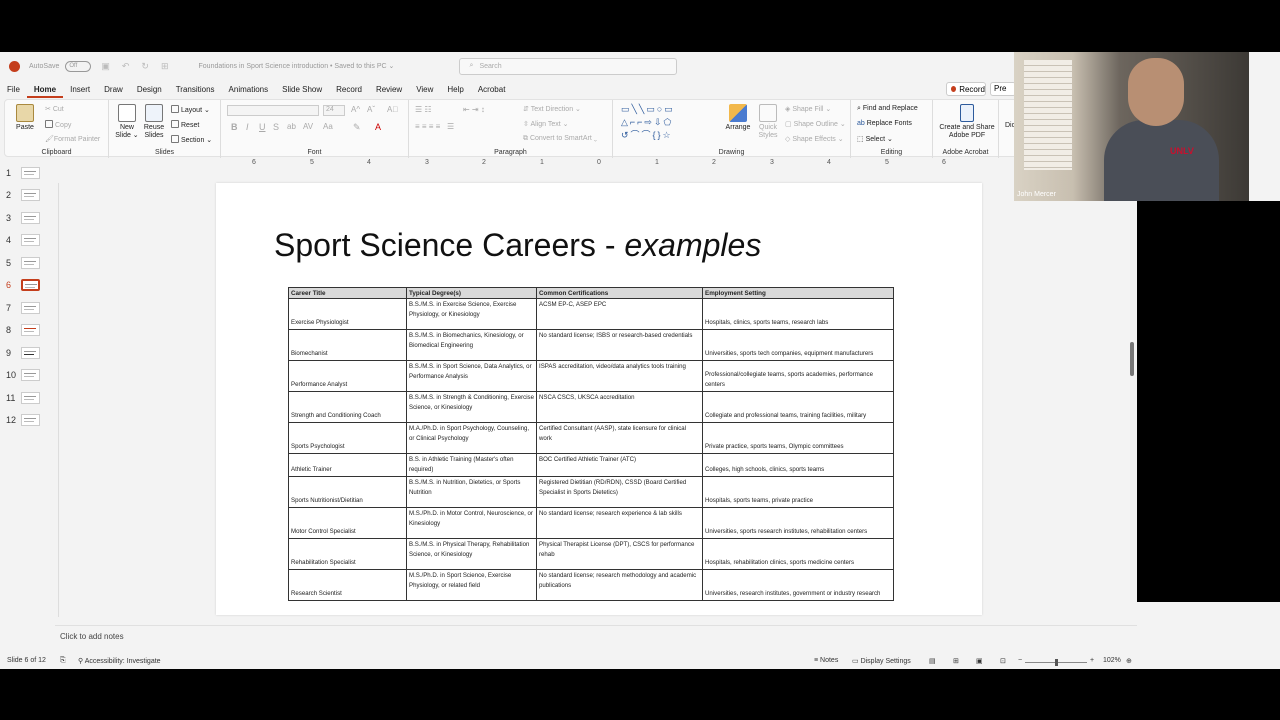  Describe the element at coordinates (27, 175) in the screenshot. I see `slide-thumbnail: 1` at that location.